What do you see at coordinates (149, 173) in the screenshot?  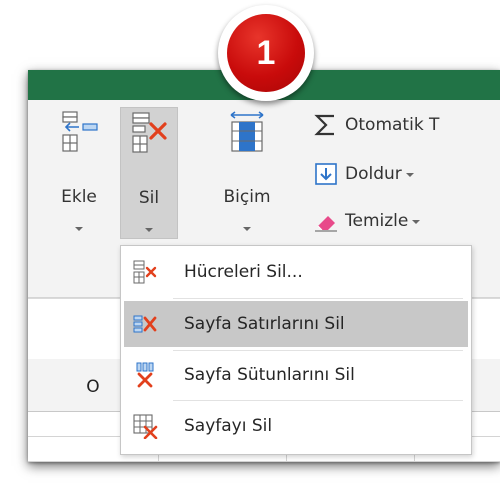 I see `delete-button: Sil` at bounding box center [149, 173].